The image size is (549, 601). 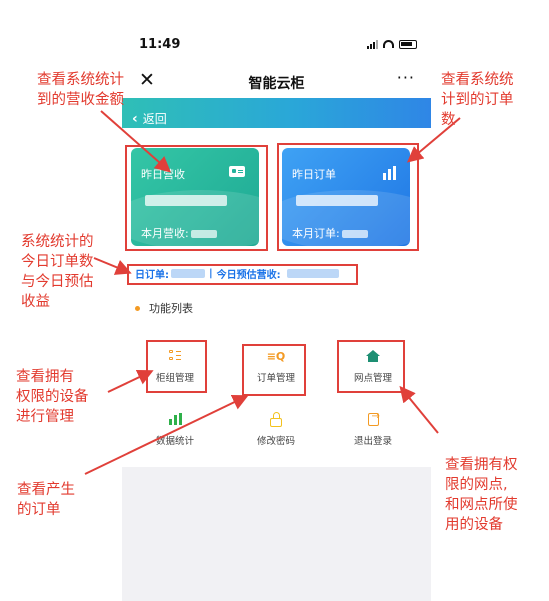 I want to click on signal-icon, so click(x=372, y=44).